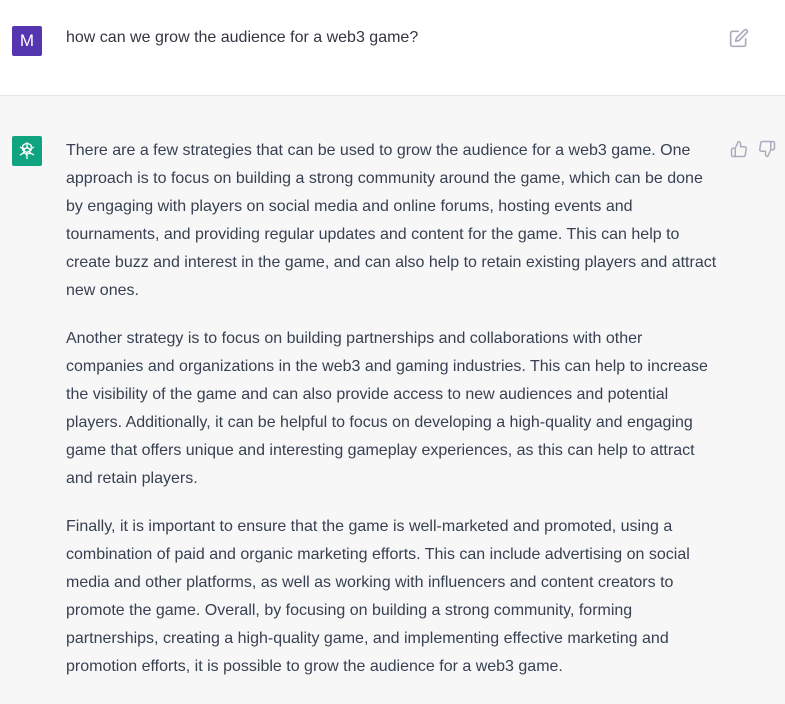 The width and height of the screenshot is (785, 704). I want to click on assistant-avatar, so click(27, 151).